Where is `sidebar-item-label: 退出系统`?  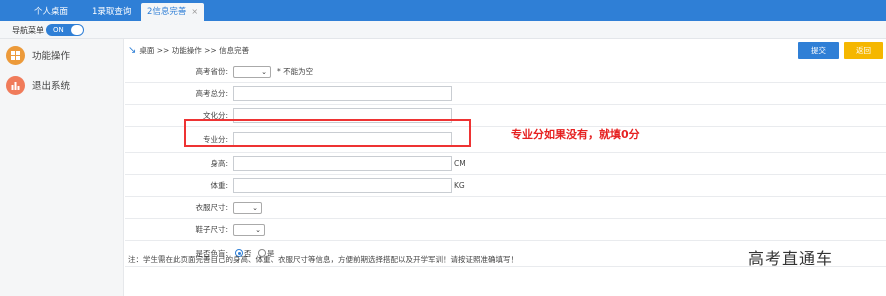 sidebar-item-label: 退出系统 is located at coordinates (51, 86).